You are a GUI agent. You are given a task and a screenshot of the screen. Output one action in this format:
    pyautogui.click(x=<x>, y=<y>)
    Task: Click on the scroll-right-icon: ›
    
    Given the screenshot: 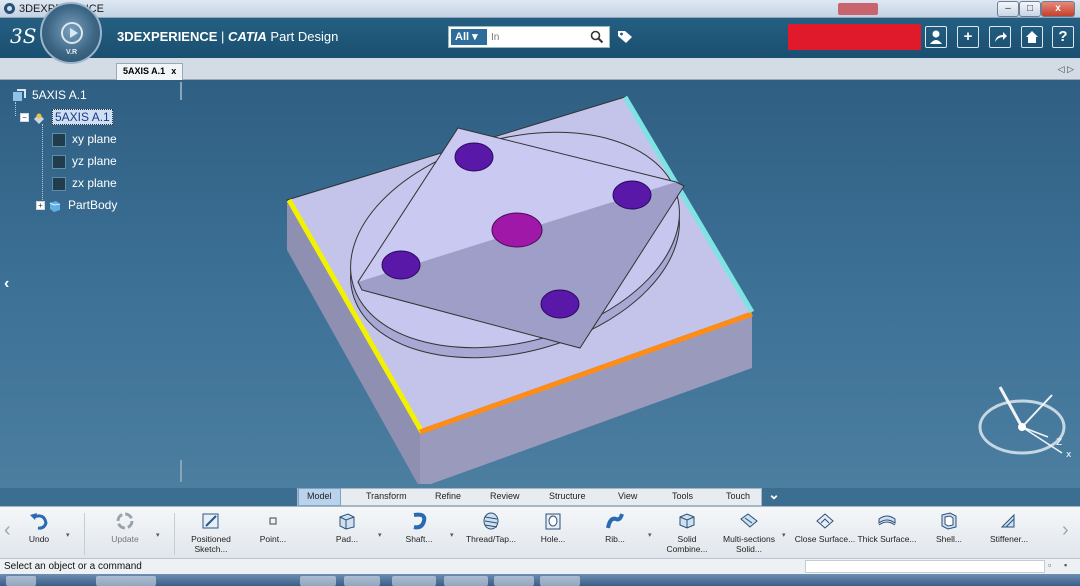 What is the action you would take?
    pyautogui.click(x=1065, y=530)
    